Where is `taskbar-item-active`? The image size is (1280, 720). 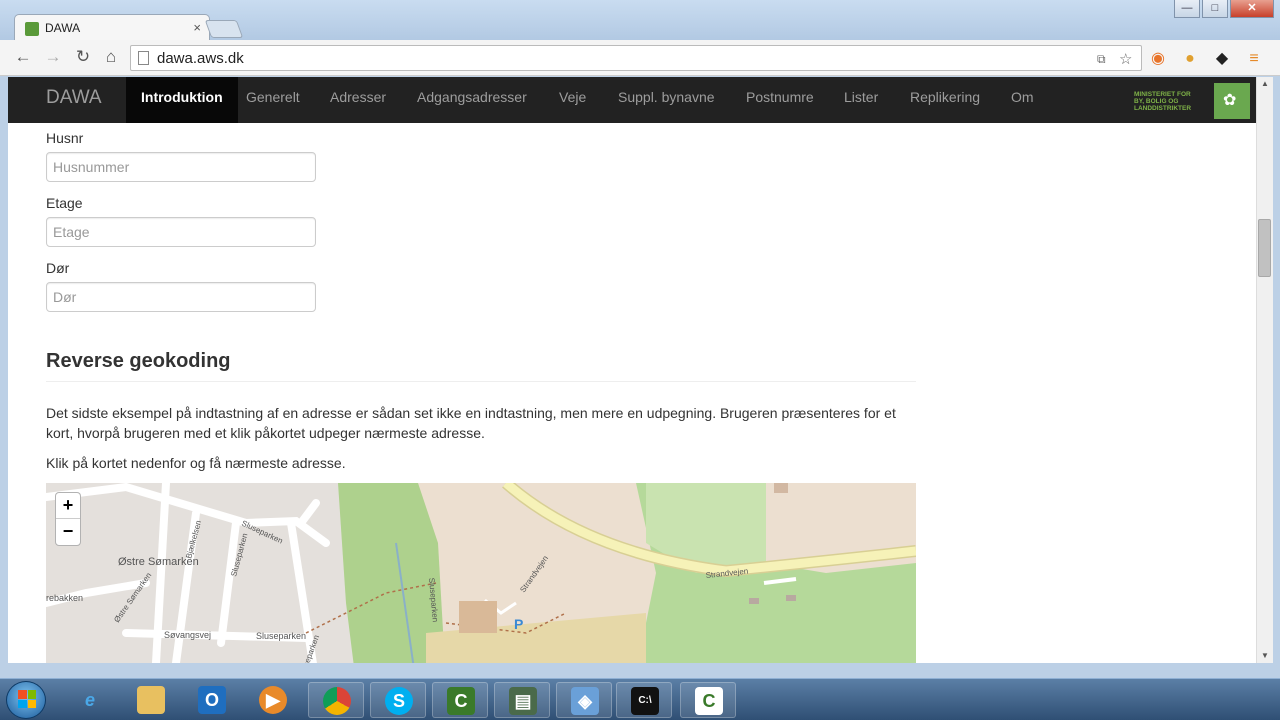 taskbar-item-active is located at coordinates (336, 700).